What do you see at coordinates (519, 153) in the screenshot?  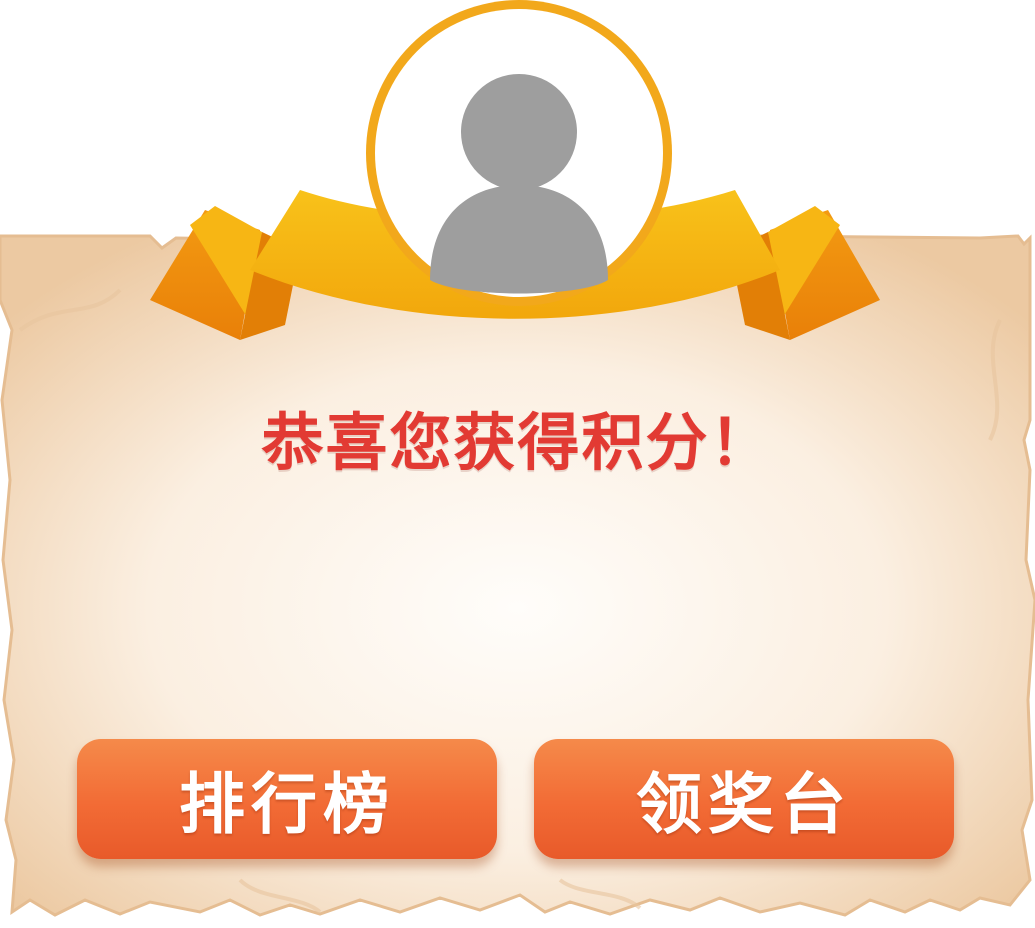 I see `avatar` at bounding box center [519, 153].